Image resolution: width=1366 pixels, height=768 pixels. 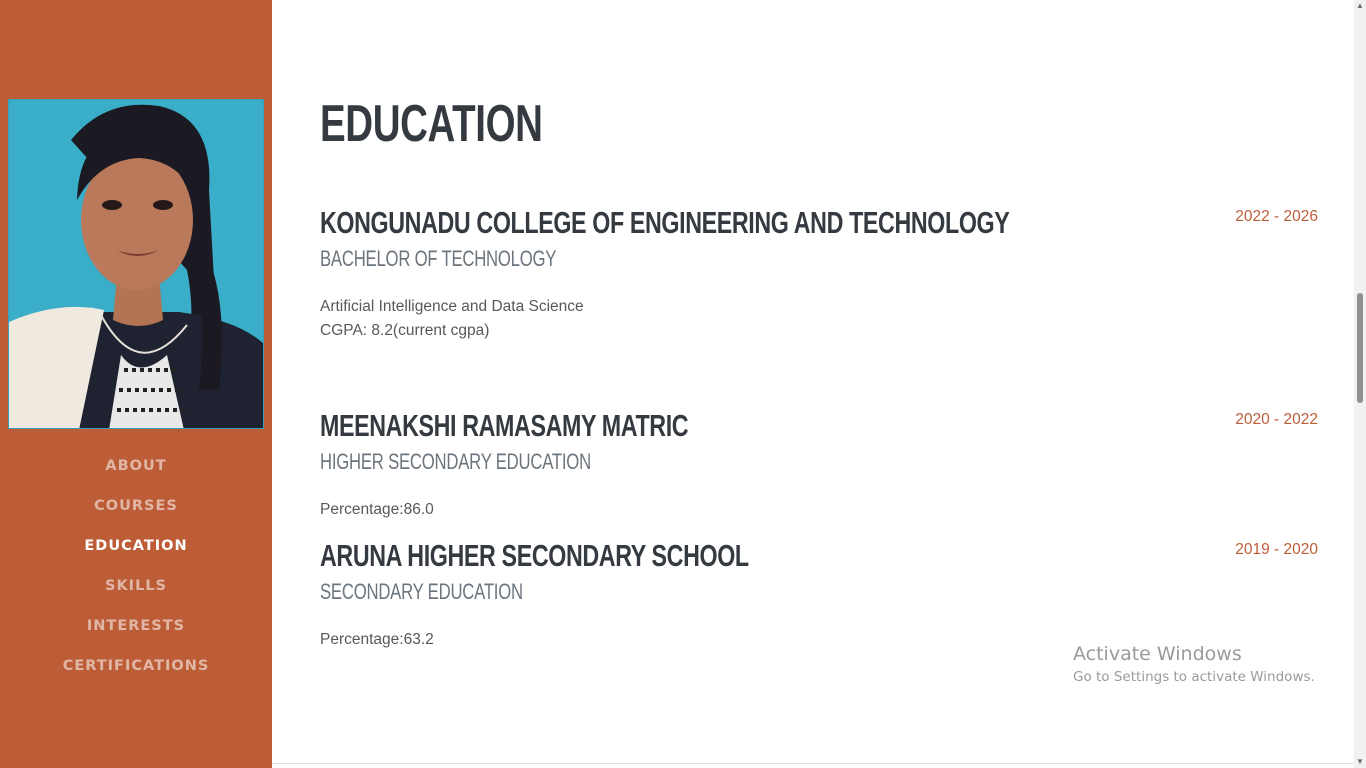 I want to click on nav-link-certifications: Certifications, so click(x=136, y=666).